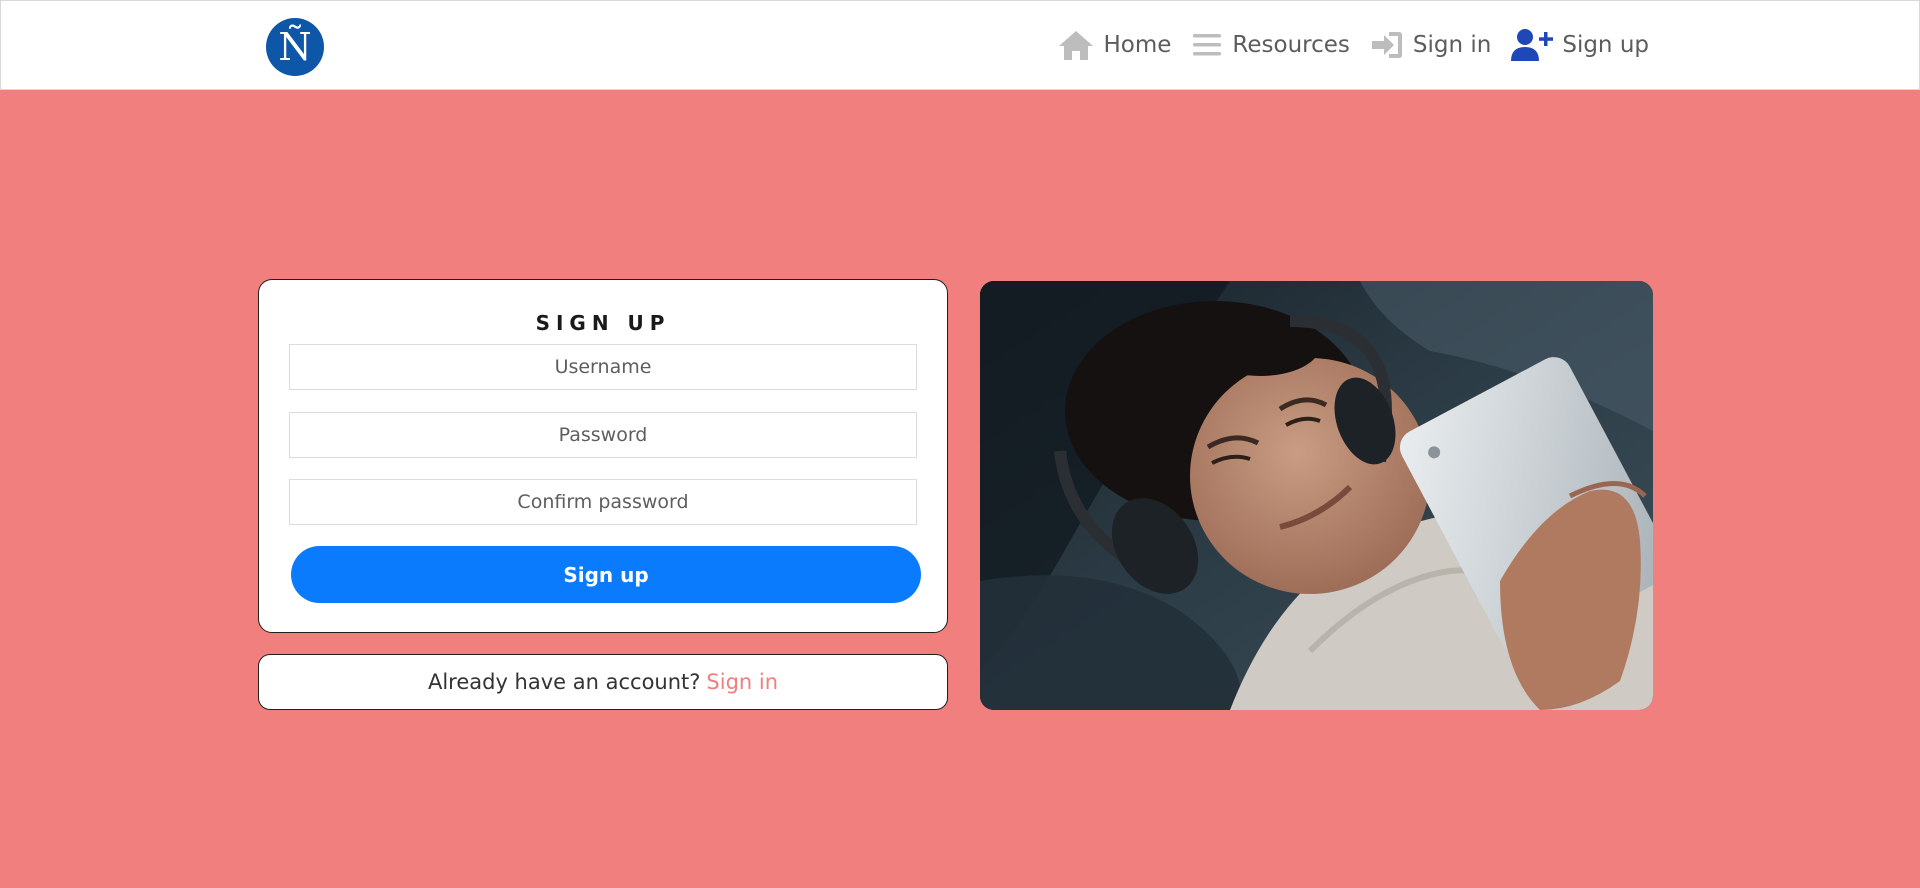 This screenshot has height=888, width=1920. What do you see at coordinates (1137, 45) in the screenshot?
I see `nav-item-home-label: Home` at bounding box center [1137, 45].